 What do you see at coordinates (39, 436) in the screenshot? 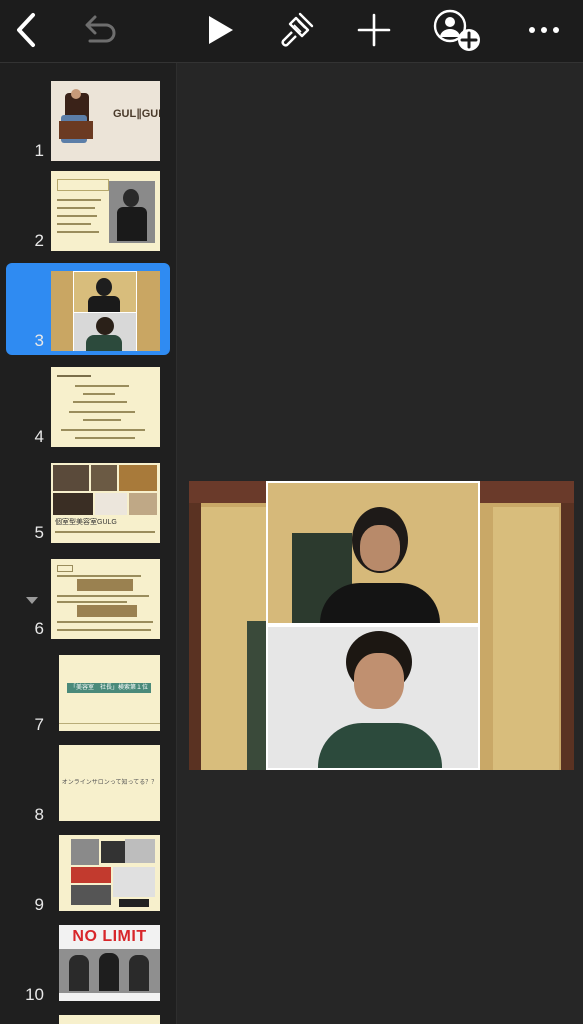
I see `slide-number: 4` at bounding box center [39, 436].